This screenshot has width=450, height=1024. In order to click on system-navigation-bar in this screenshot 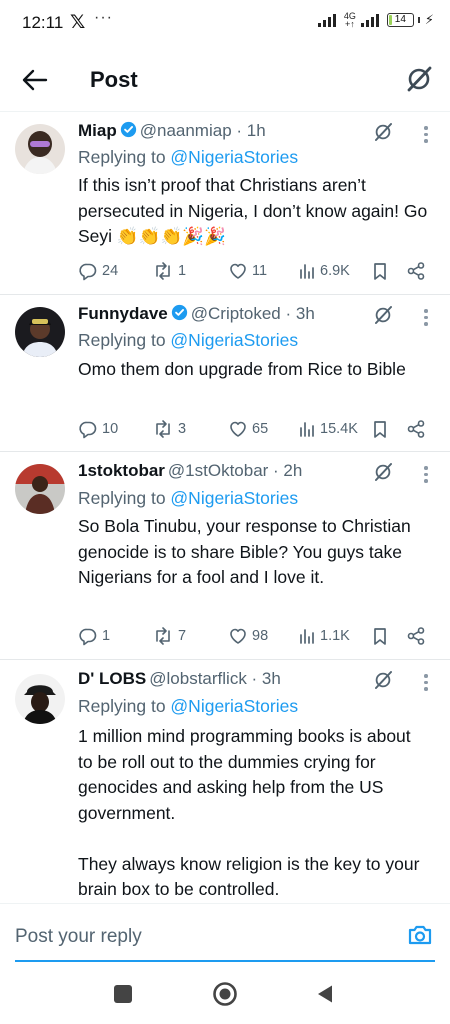, I will do `click(225, 994)`.